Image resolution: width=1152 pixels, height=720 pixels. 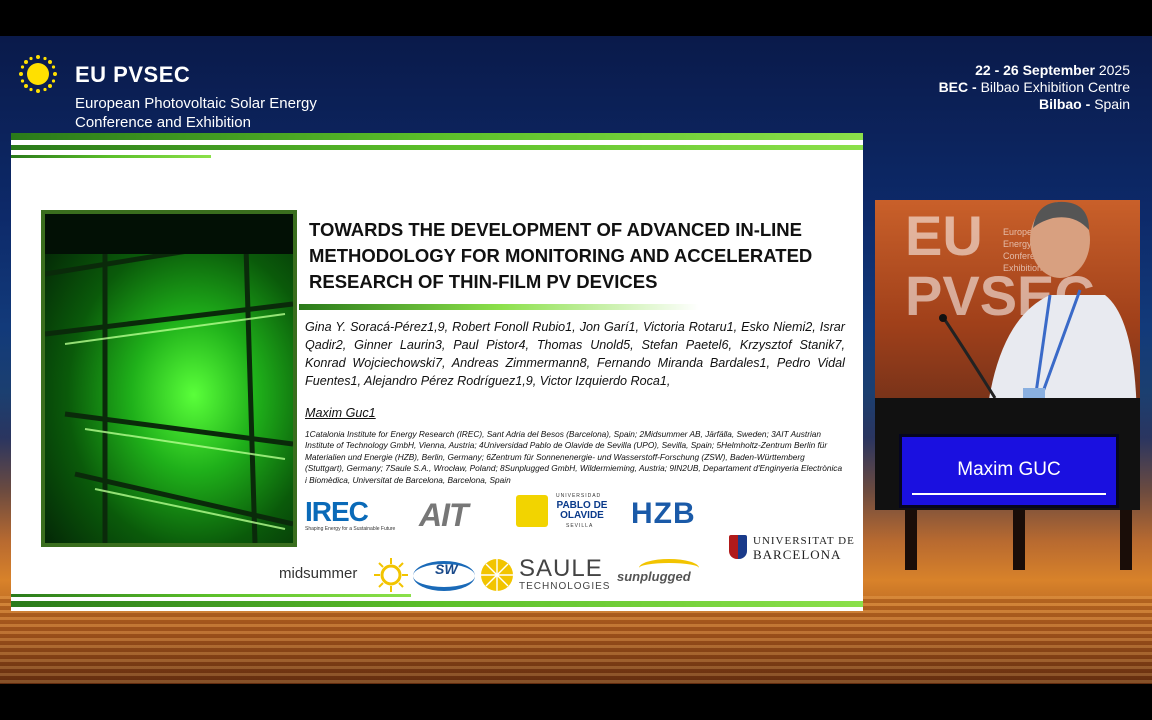 I want to click on ub-shield-icon, so click(x=738, y=547).